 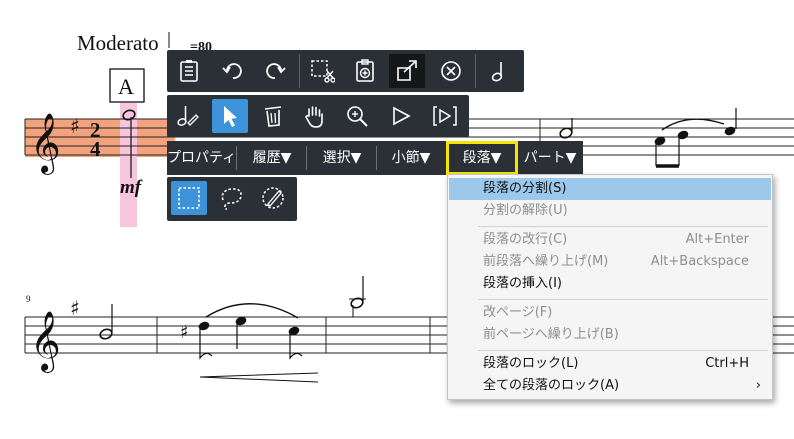 I want to click on play-icon, so click(x=402, y=116).